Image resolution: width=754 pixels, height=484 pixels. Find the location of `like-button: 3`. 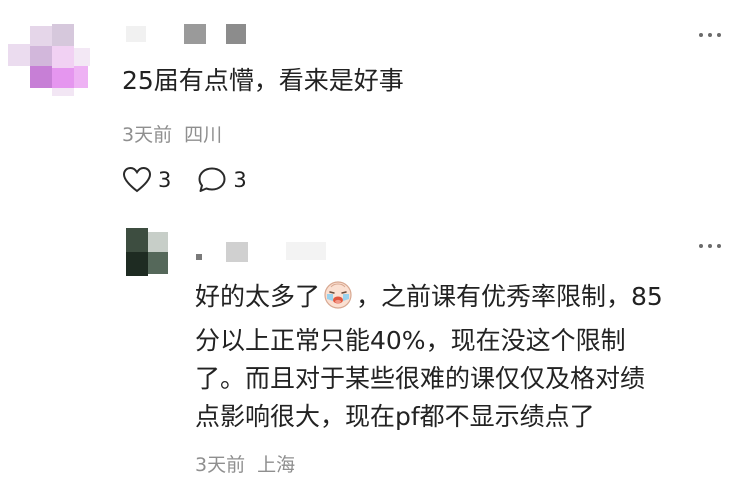

like-button: 3 is located at coordinates (146, 180).